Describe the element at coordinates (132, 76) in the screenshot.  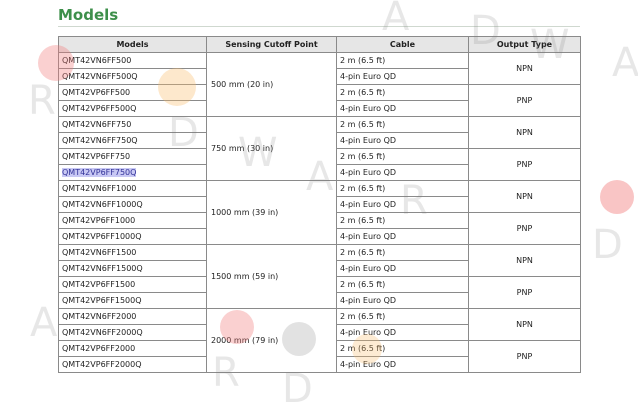
I see `model-cell: QMT42VN6FF500Q` at that location.